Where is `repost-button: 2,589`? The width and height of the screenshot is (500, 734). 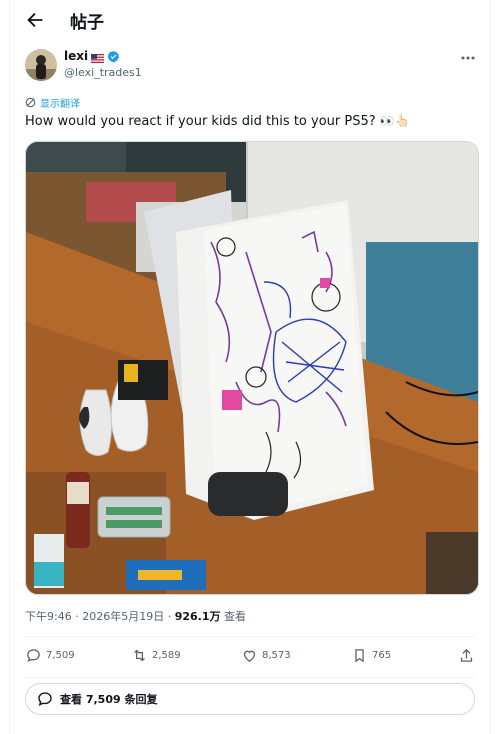 repost-button: 2,589 is located at coordinates (156, 655).